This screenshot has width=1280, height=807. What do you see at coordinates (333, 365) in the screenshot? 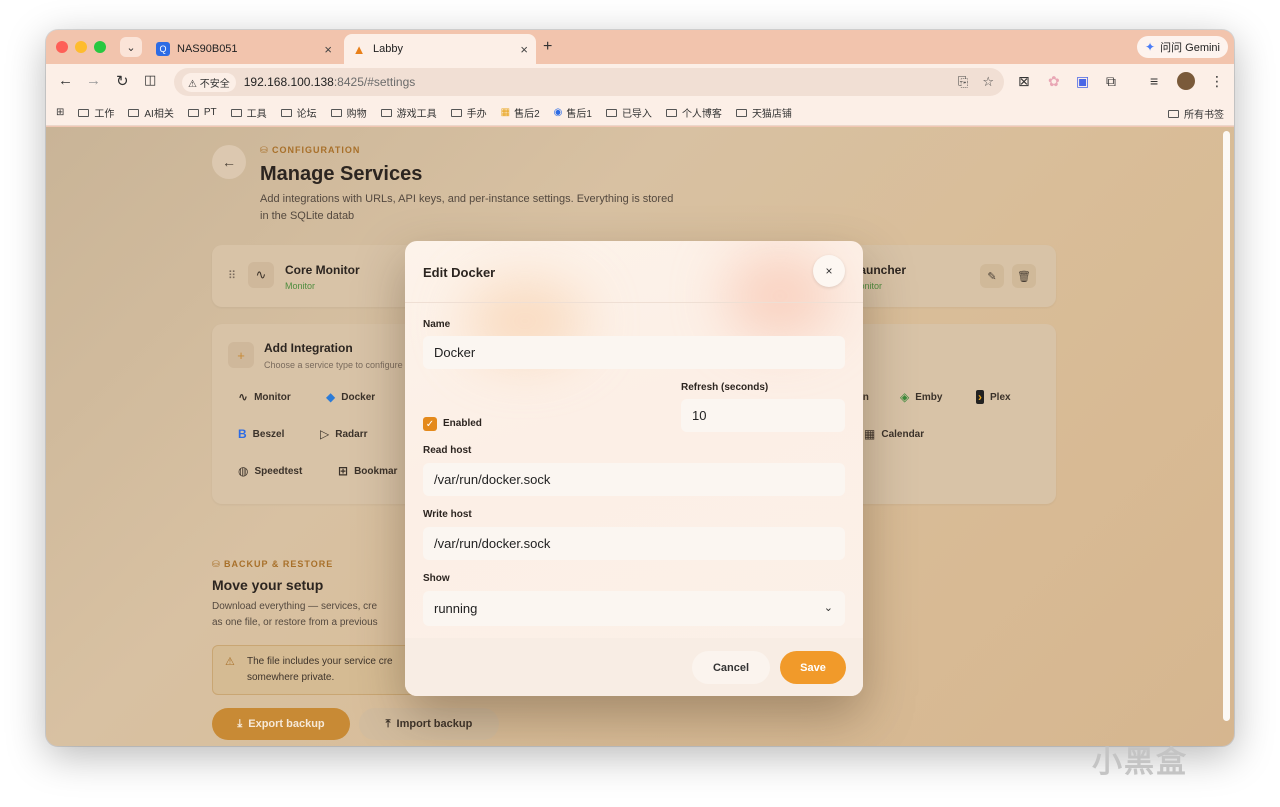
I see `add-integration-subtitle: Choose a service type to configure` at bounding box center [333, 365].